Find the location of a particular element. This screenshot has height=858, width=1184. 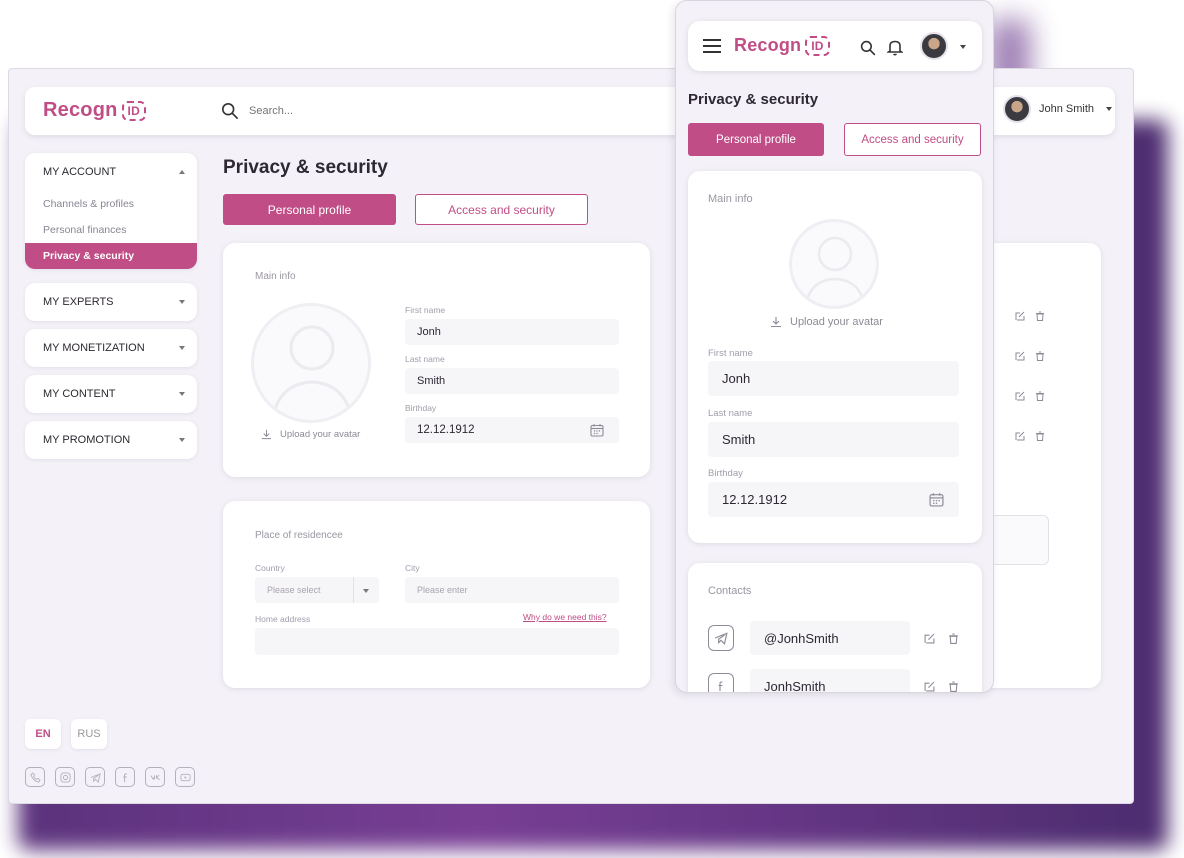

sidebar-group-my-promotion: MY PROMOTION is located at coordinates (111, 440).